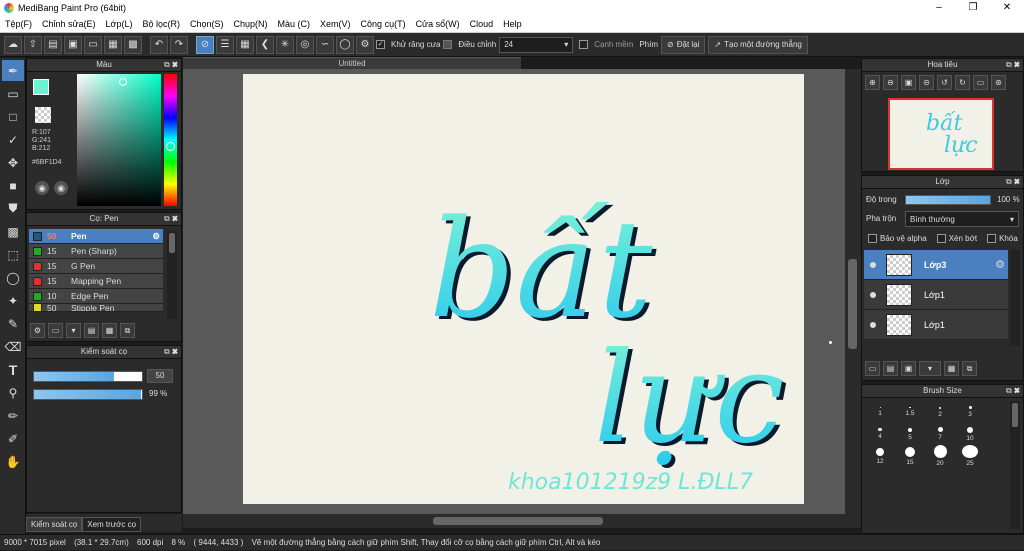 This screenshot has width=1024, height=551. Describe the element at coordinates (970, 434) in the screenshot. I see `brush-size-option: 10` at that location.